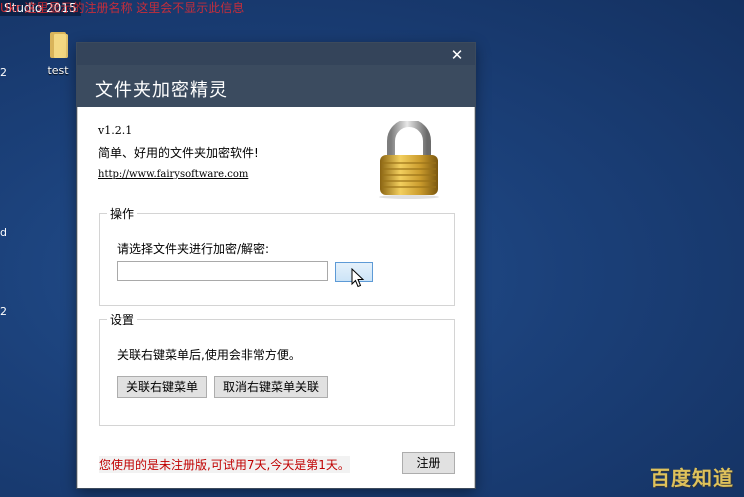 The image size is (744, 497). What do you see at coordinates (209, 355) in the screenshot?
I see `context-menu-tip: 关联右键菜单后,使用会非常方便。` at bounding box center [209, 355].